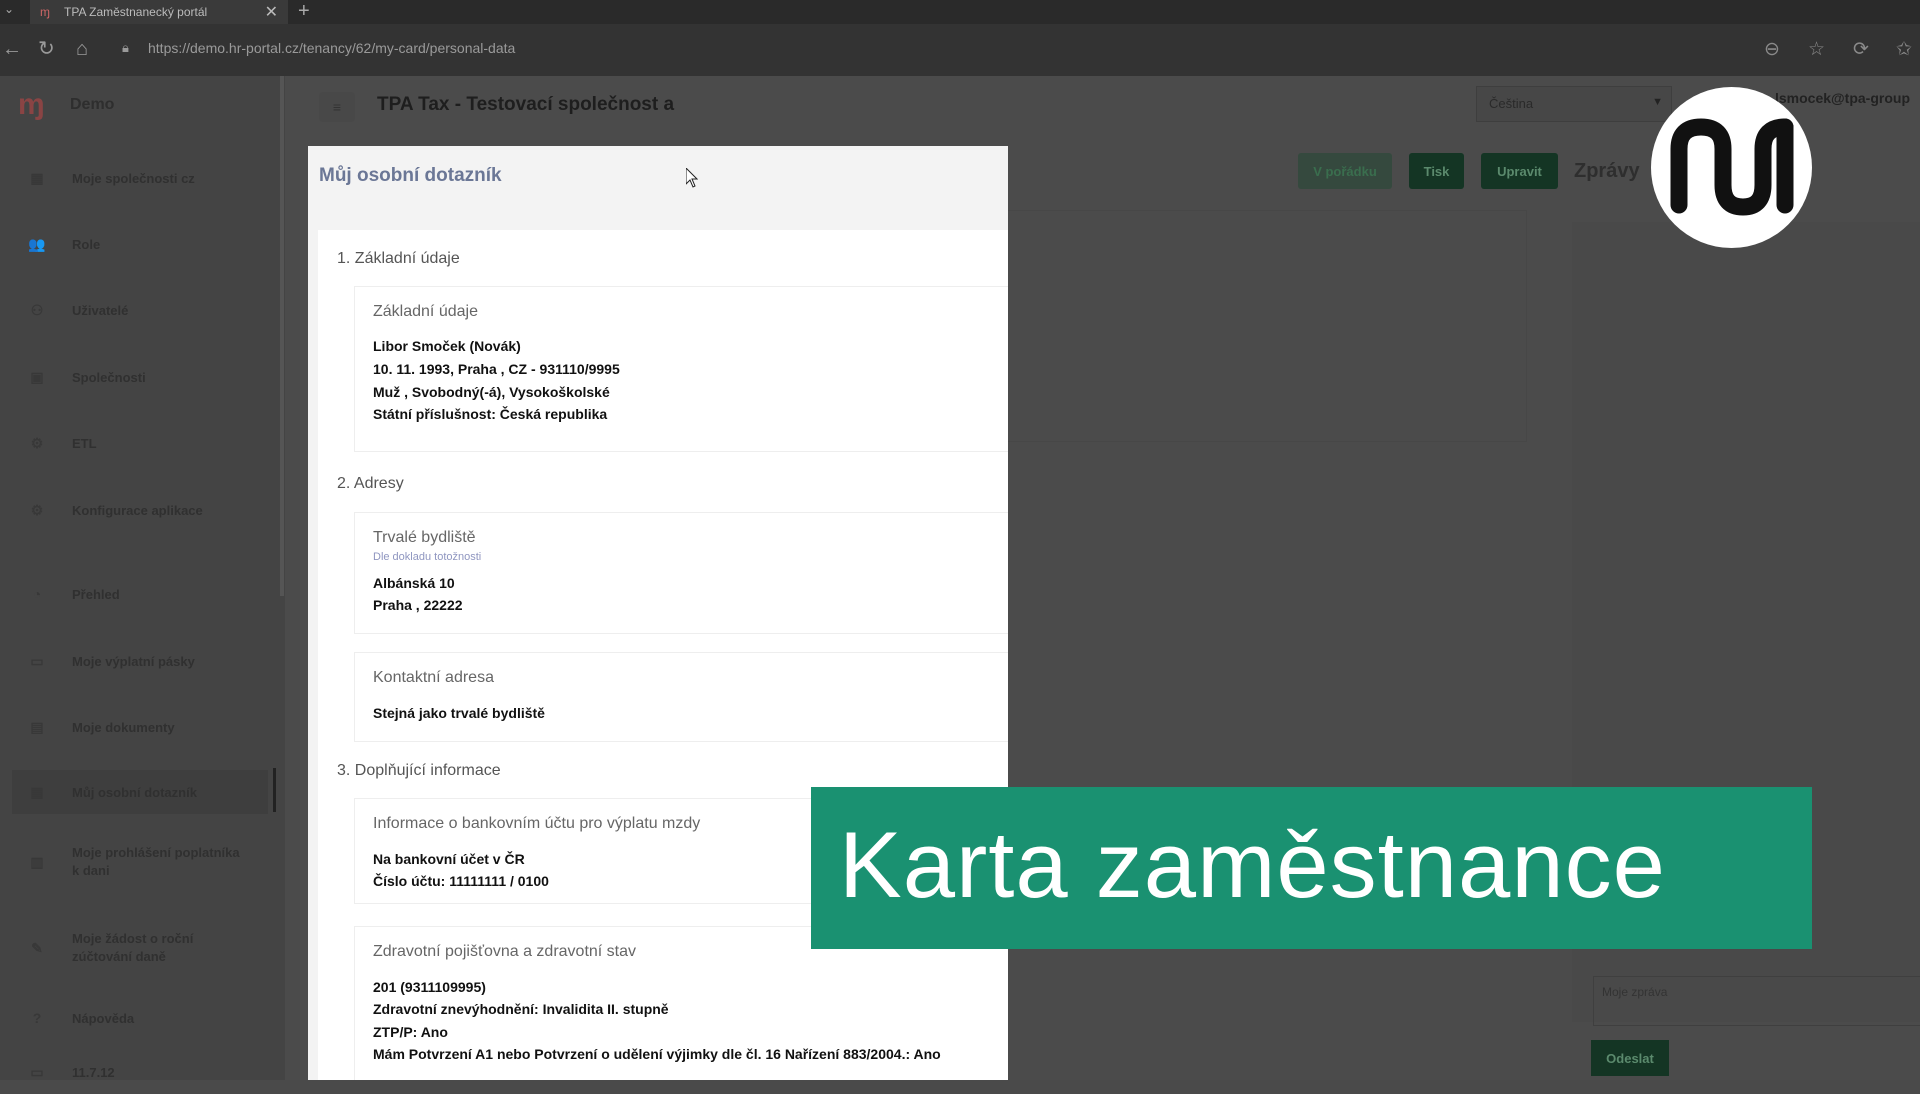 Image resolution: width=1920 pixels, height=1094 pixels. Describe the element at coordinates (37, 948) in the screenshot. I see `request-icon: ✎` at that location.